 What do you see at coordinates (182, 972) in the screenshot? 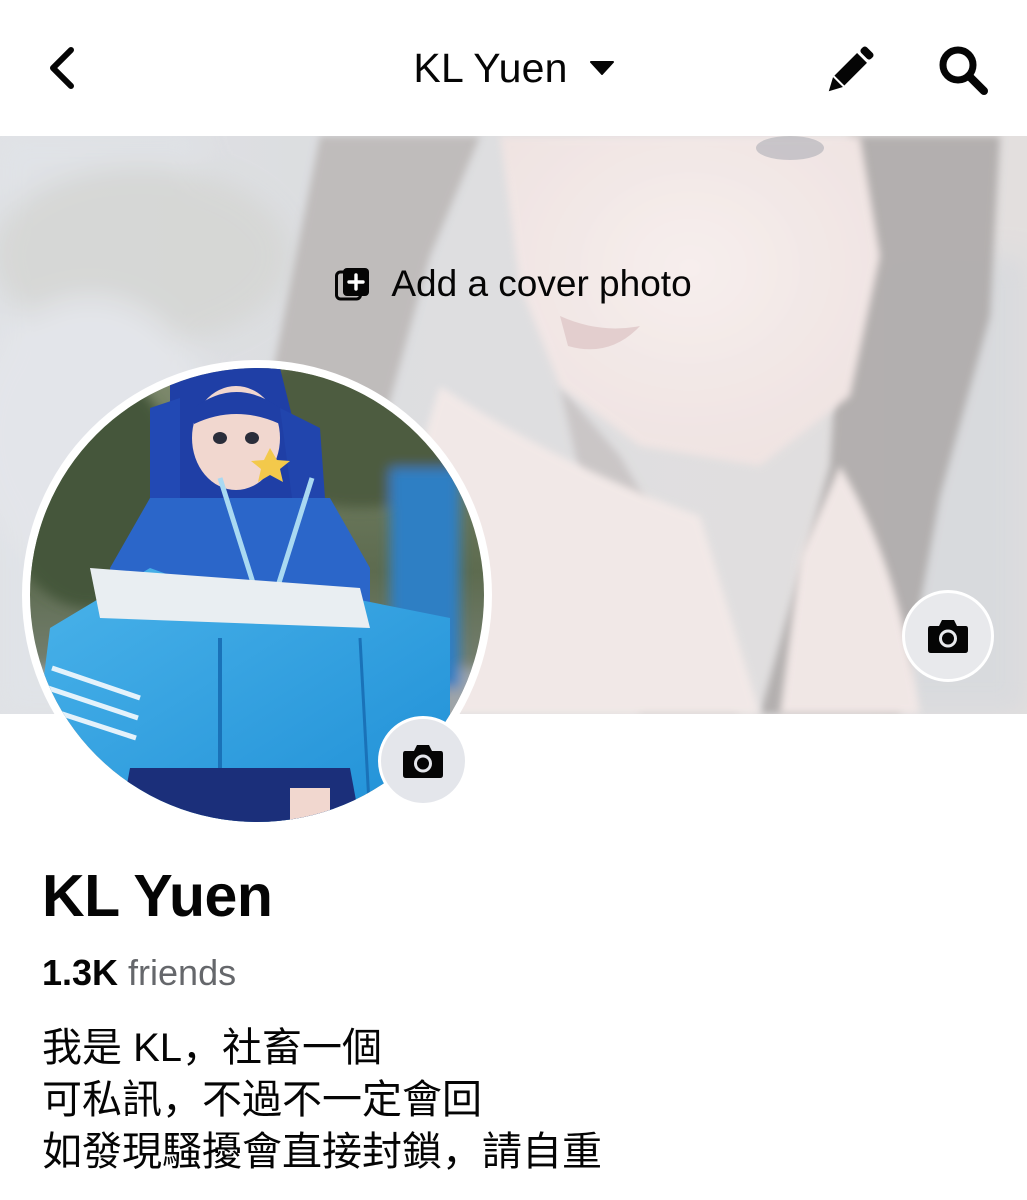
I see `friends-label: friends` at bounding box center [182, 972].